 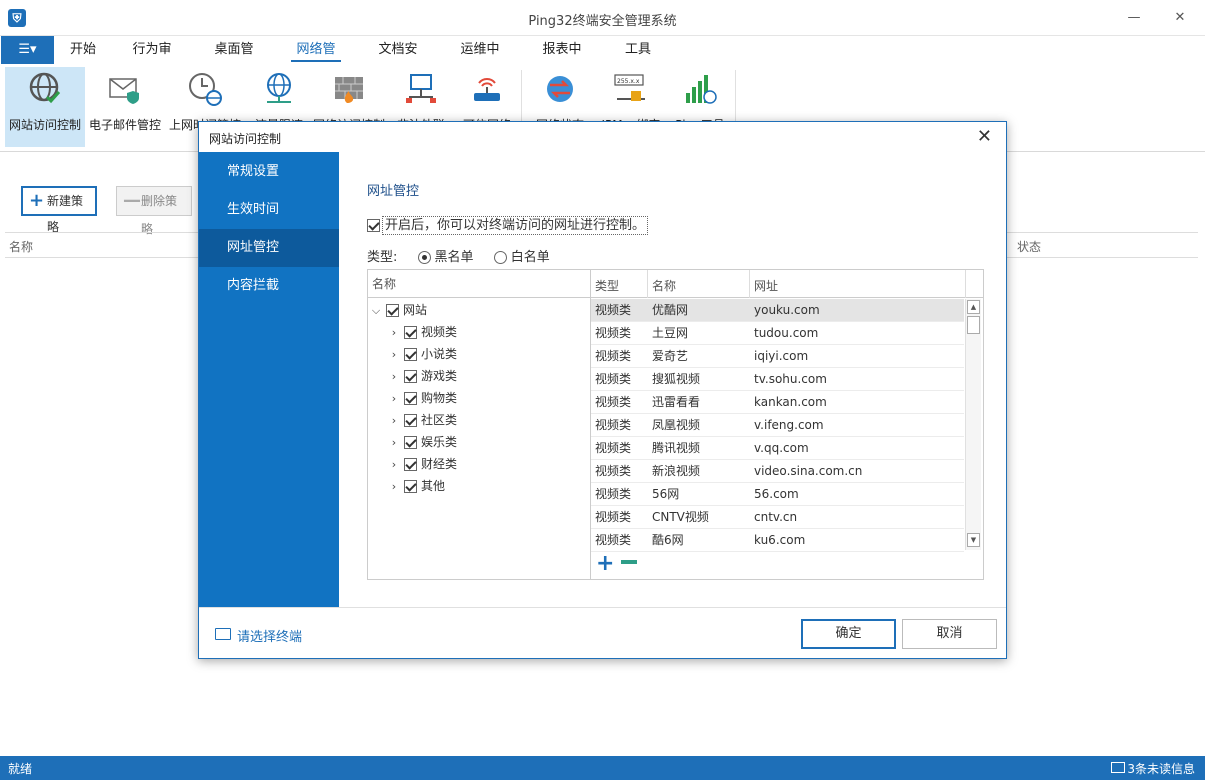 What do you see at coordinates (422, 442) in the screenshot?
I see `tree-node-category: › 娱乐类` at bounding box center [422, 442].